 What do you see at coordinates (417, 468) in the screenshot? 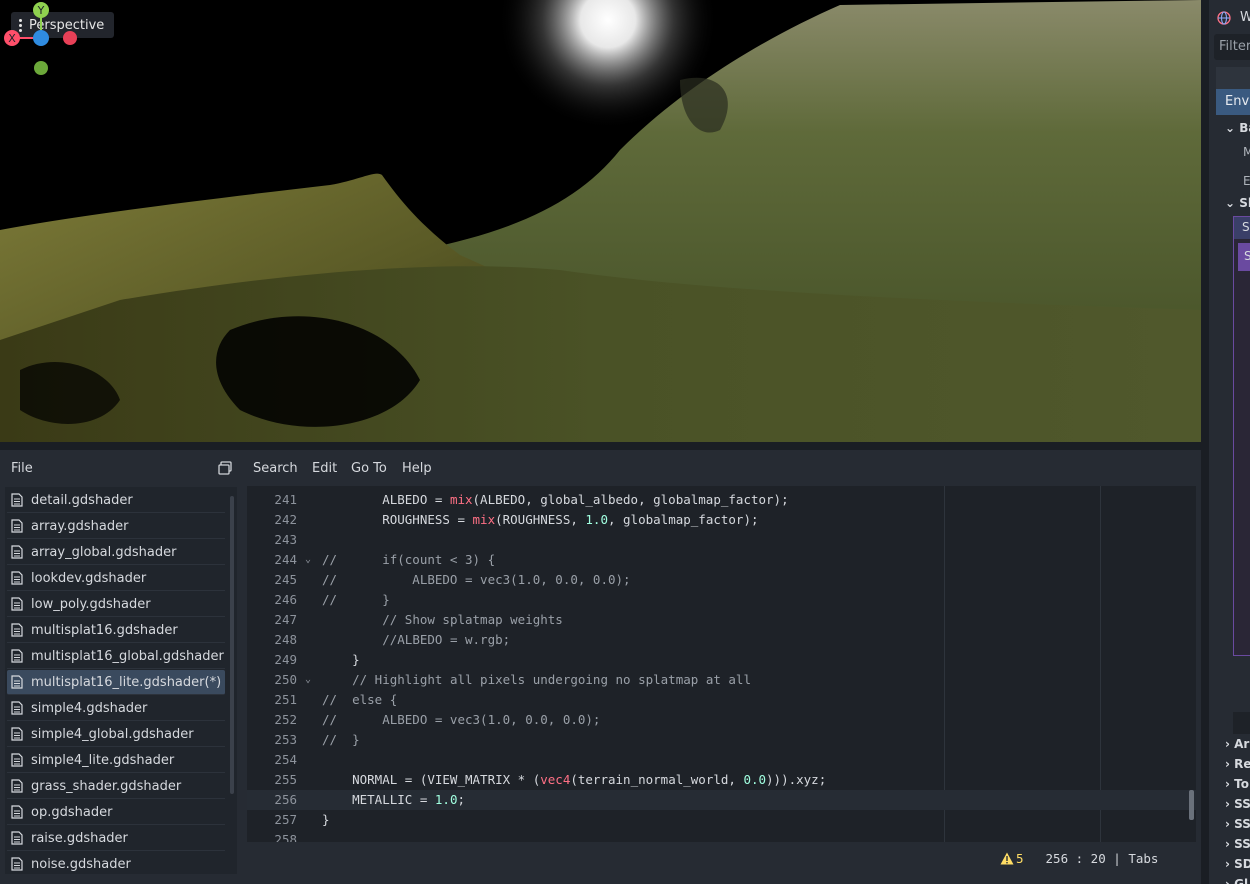
I see `help-menu: Help` at bounding box center [417, 468].